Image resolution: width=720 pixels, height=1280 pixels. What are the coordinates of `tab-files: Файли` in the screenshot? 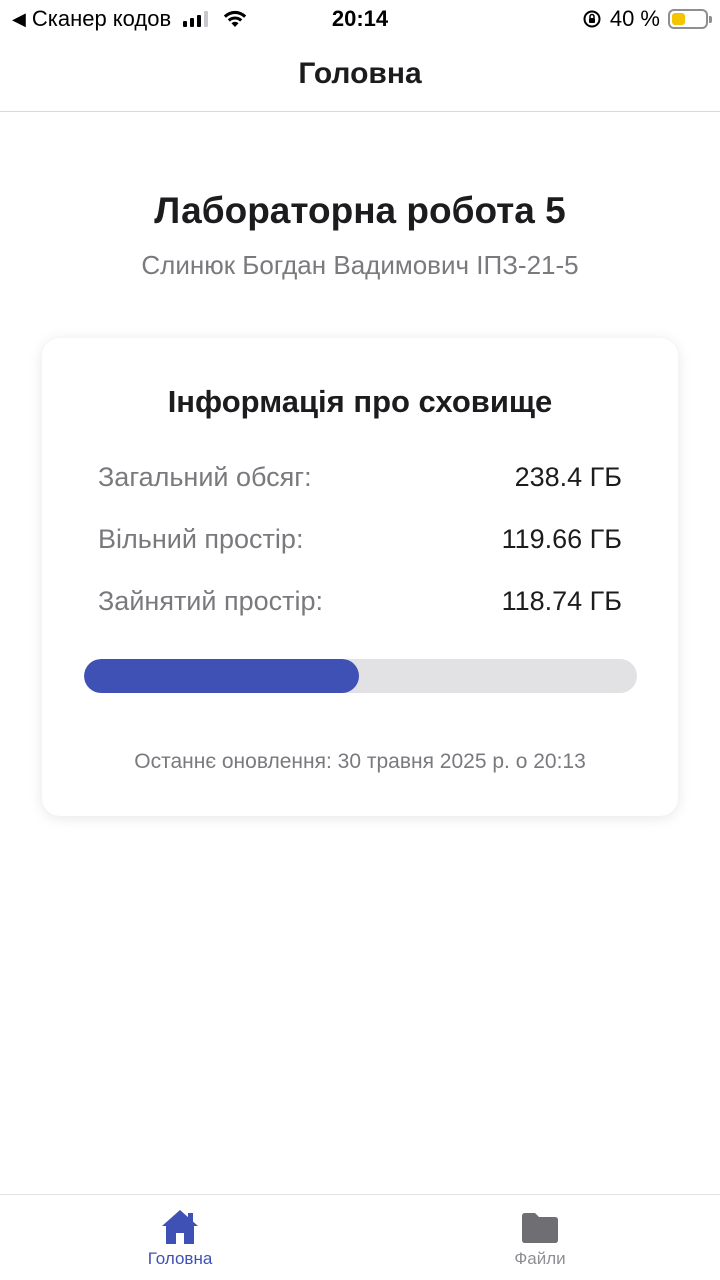 It's located at (540, 1237).